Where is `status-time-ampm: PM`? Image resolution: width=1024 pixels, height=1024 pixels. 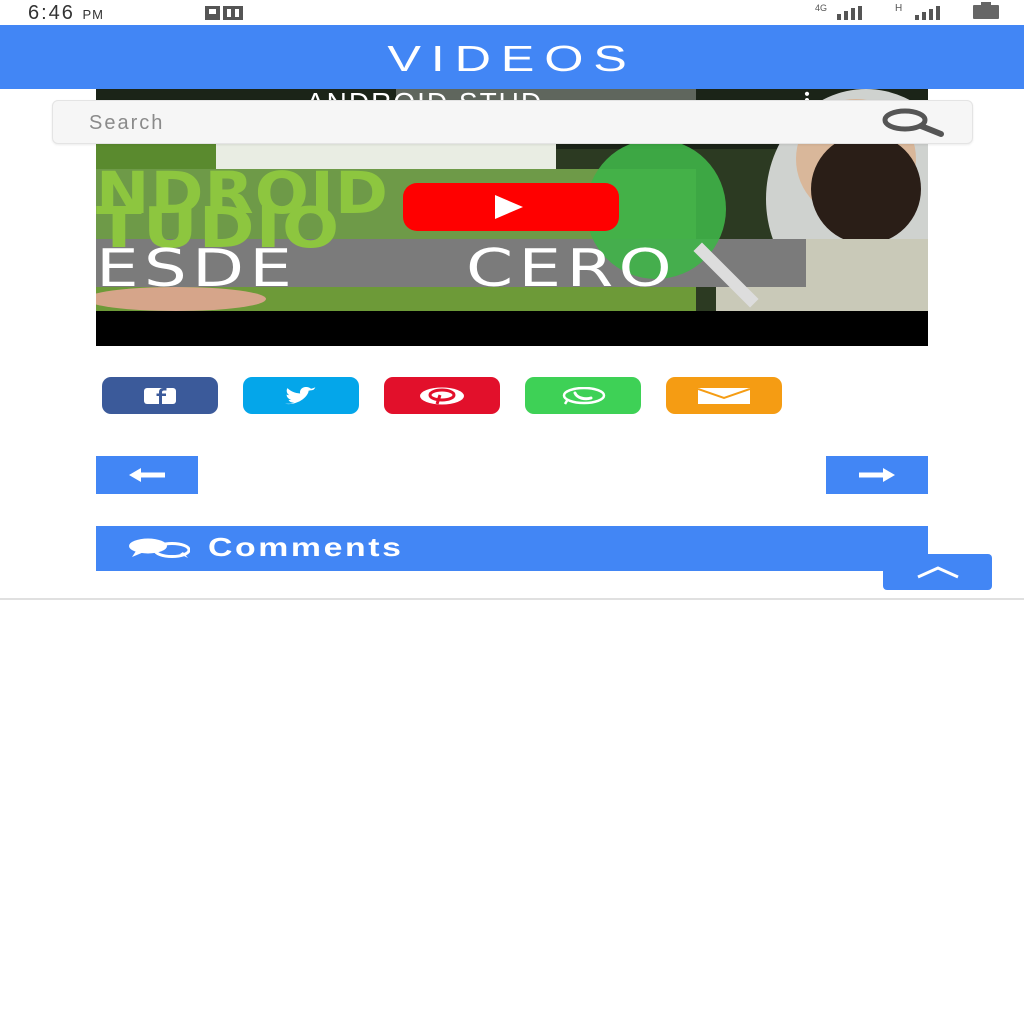 status-time-ampm: PM is located at coordinates (93, 14).